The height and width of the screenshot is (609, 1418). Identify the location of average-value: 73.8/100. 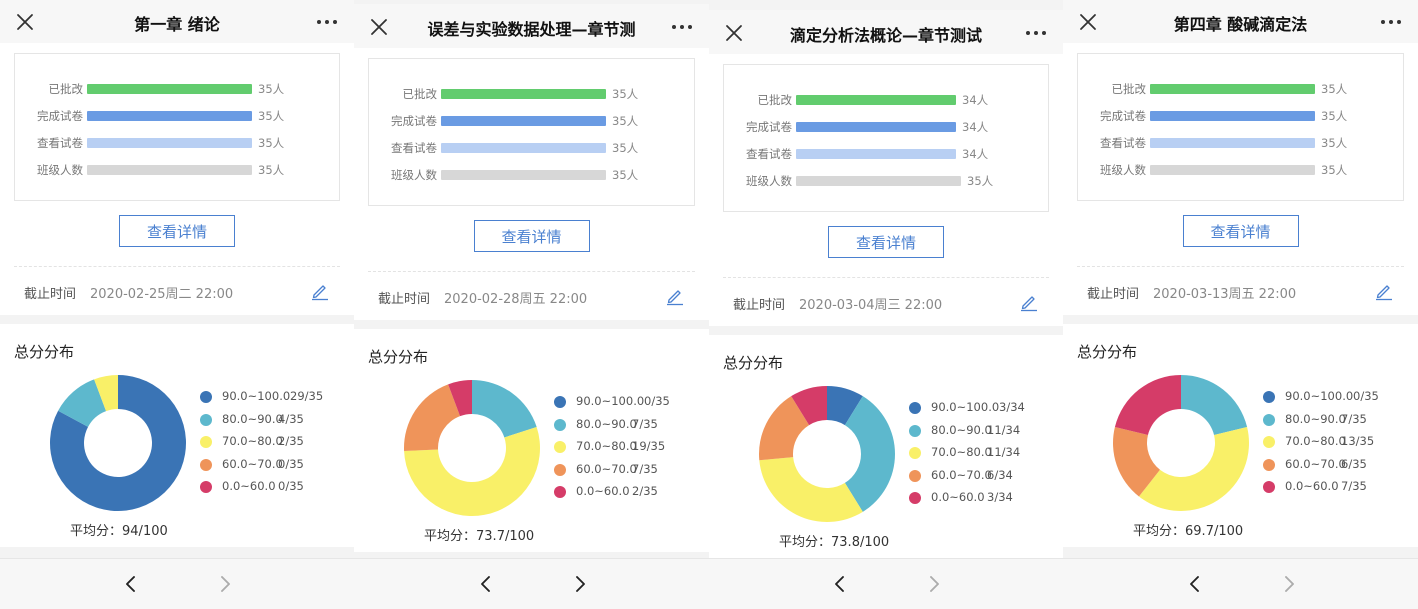
(860, 542).